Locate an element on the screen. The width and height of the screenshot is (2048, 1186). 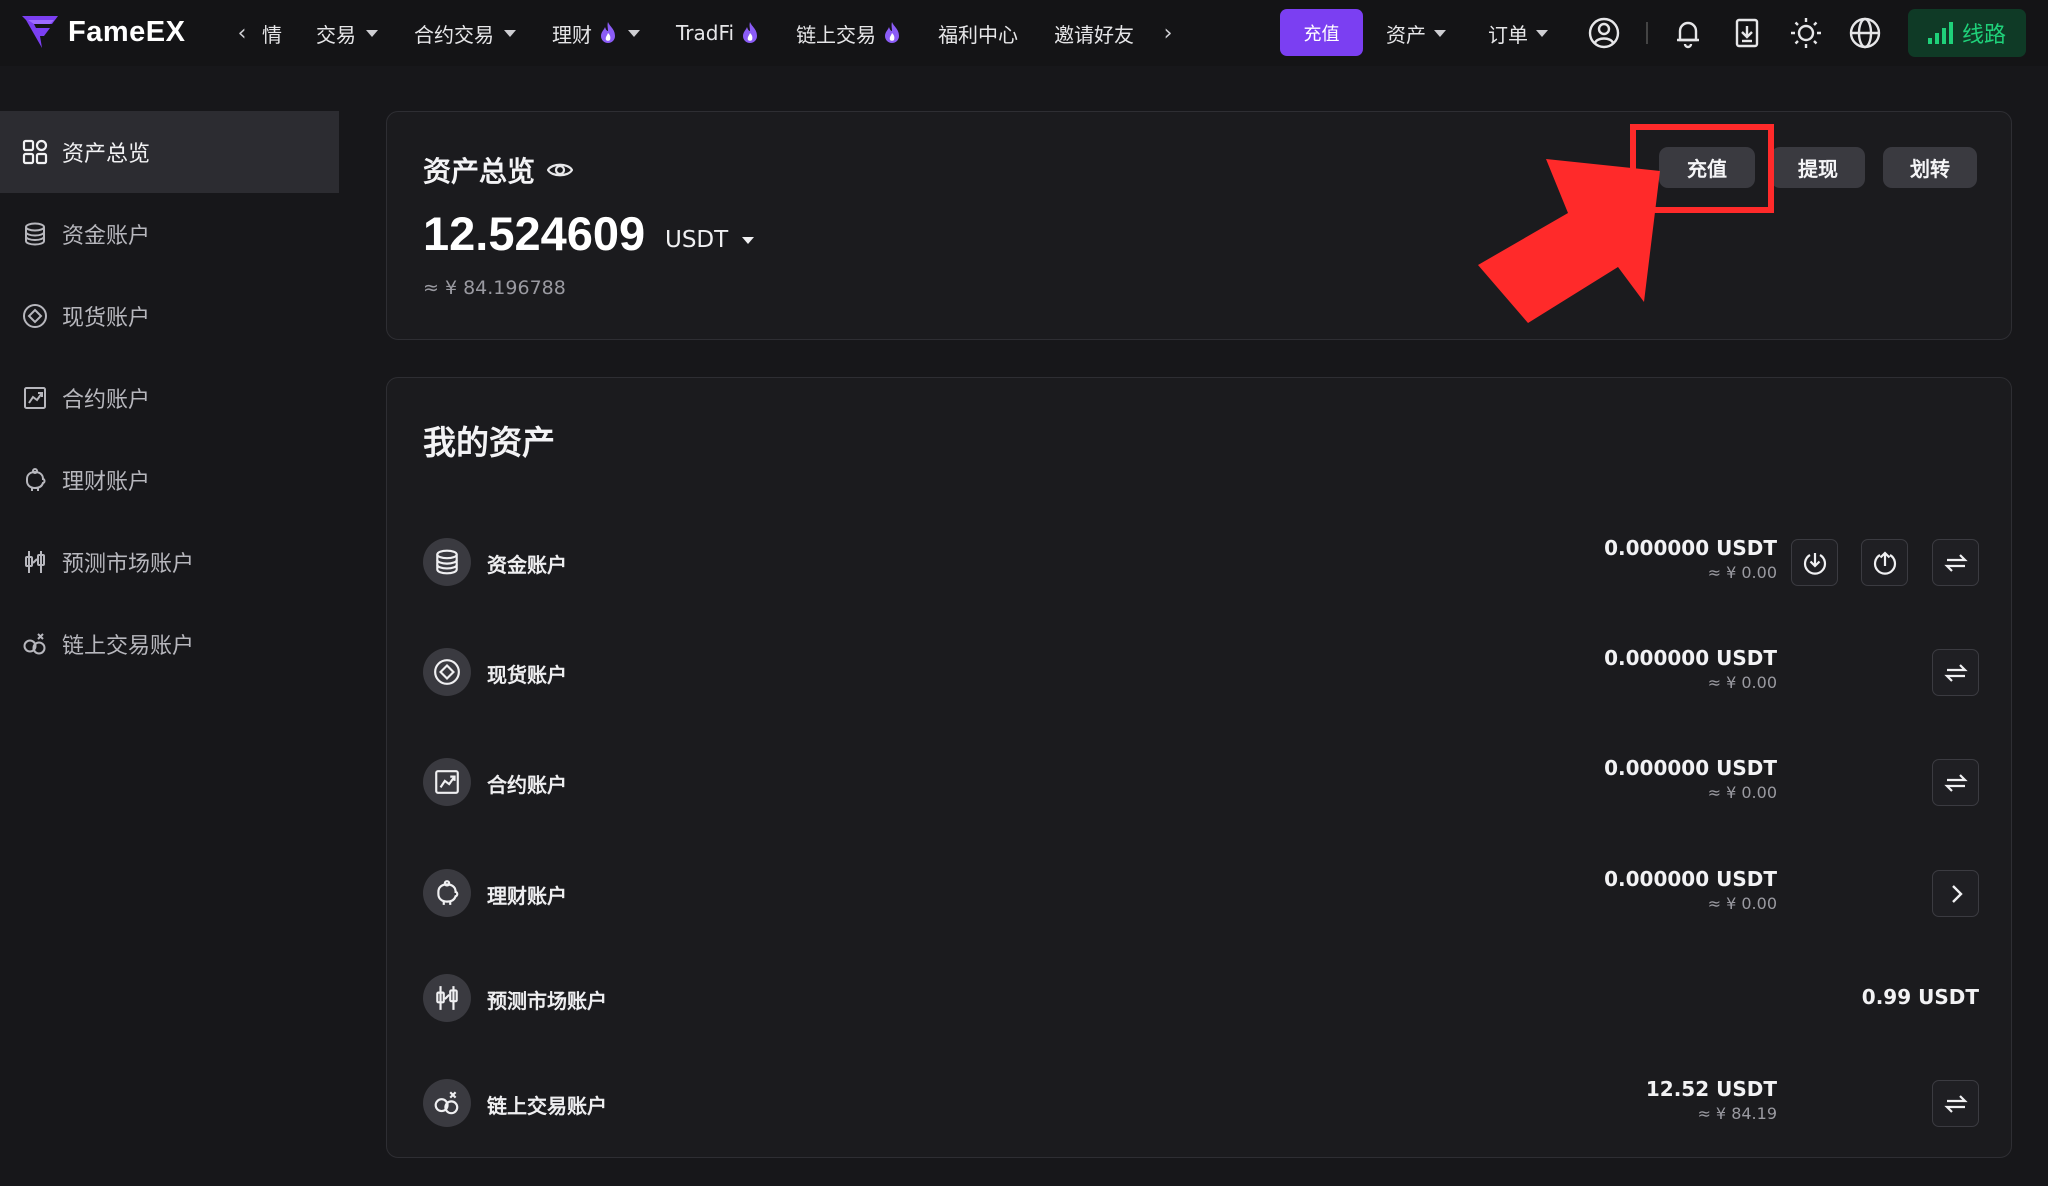
nav-label: 理财 is located at coordinates (572, 34).